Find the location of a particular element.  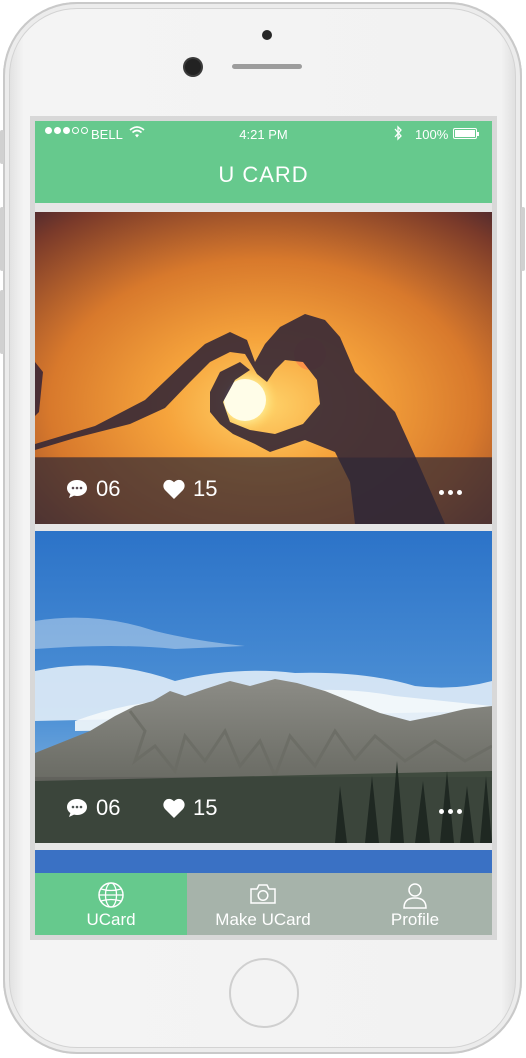

home-button is located at coordinates (264, 993).